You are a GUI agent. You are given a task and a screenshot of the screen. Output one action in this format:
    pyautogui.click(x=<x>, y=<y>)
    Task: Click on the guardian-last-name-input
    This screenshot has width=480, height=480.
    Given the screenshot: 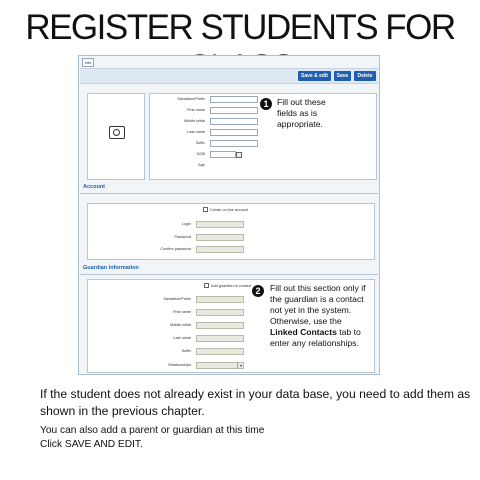 What is the action you would take?
    pyautogui.click(x=220, y=338)
    